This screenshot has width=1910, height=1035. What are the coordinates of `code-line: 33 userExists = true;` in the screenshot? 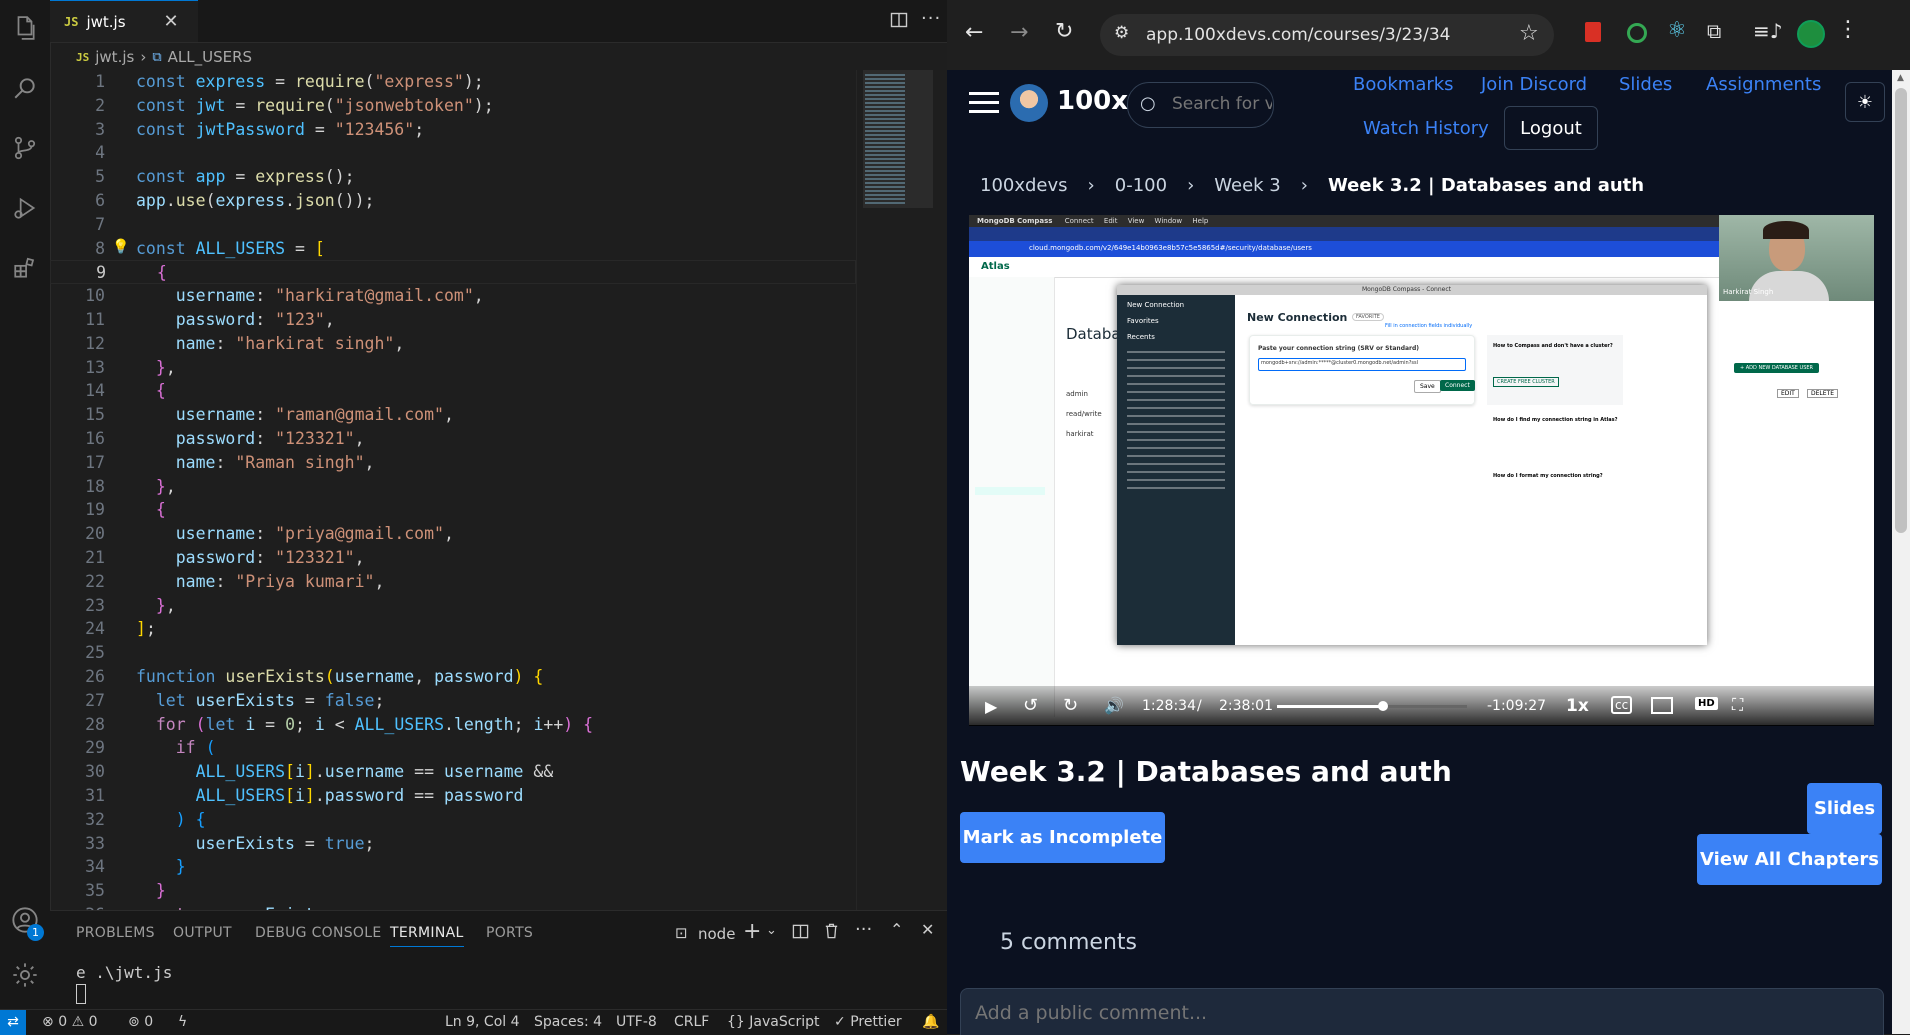 It's located at (453, 844).